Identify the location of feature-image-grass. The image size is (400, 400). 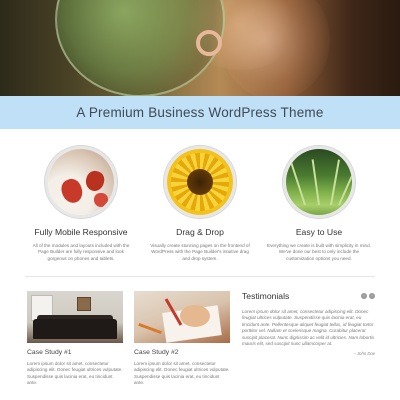
(319, 182).